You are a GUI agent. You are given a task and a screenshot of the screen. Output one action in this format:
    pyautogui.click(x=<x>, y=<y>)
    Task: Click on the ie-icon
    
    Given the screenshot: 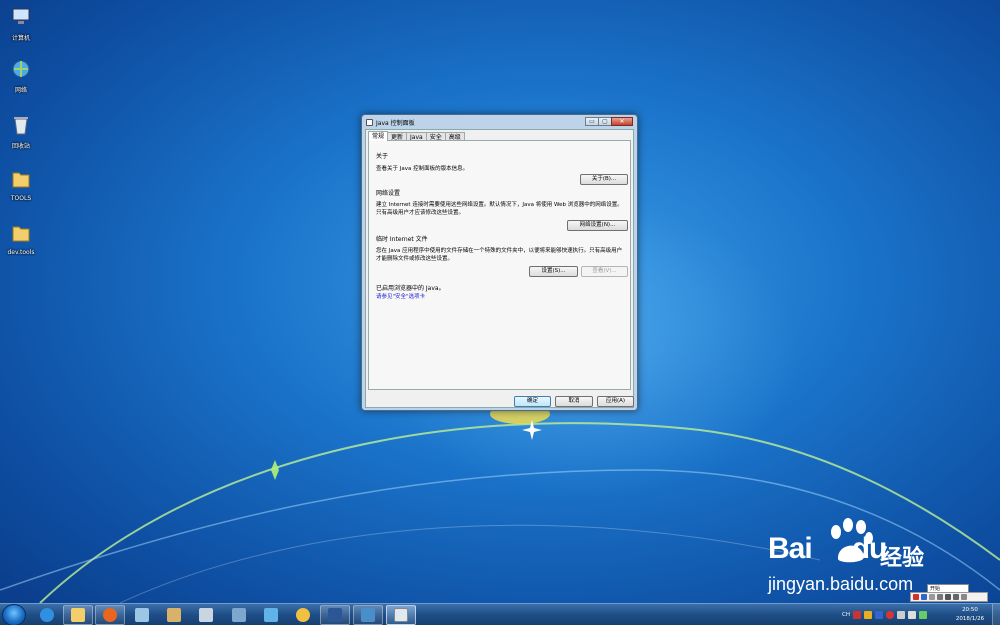 What is the action you would take?
    pyautogui.click(x=47, y=615)
    